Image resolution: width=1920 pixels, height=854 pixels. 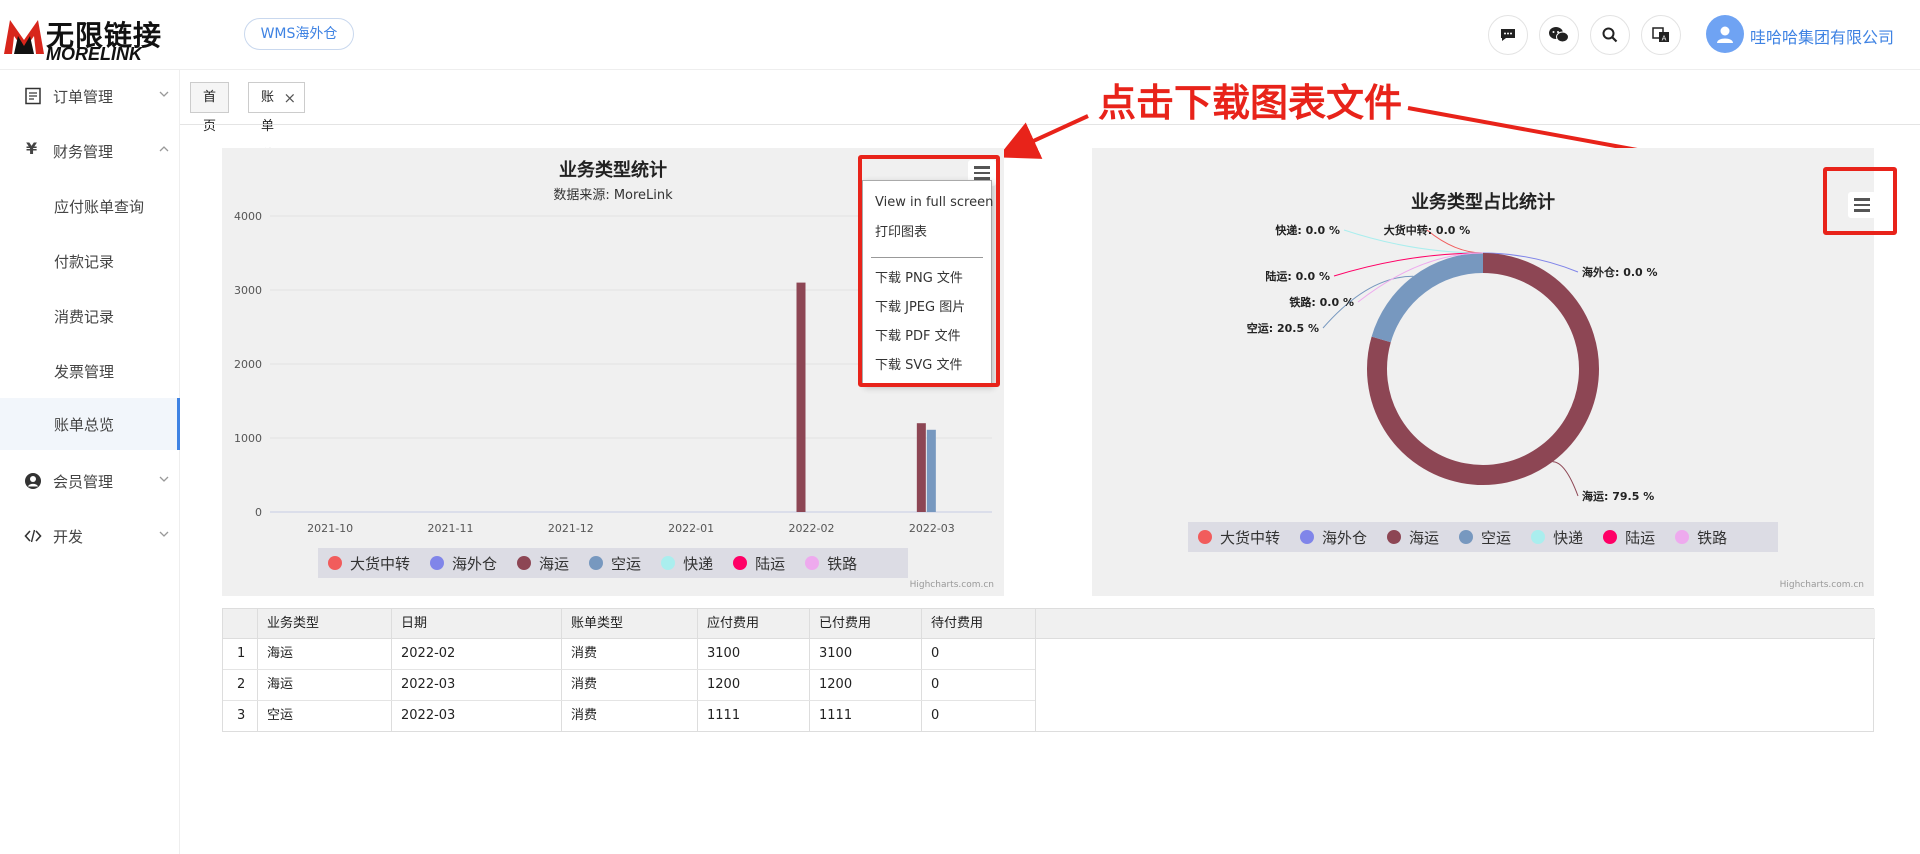 What do you see at coordinates (1661, 35) in the screenshot?
I see `translate-icon: A` at bounding box center [1661, 35].